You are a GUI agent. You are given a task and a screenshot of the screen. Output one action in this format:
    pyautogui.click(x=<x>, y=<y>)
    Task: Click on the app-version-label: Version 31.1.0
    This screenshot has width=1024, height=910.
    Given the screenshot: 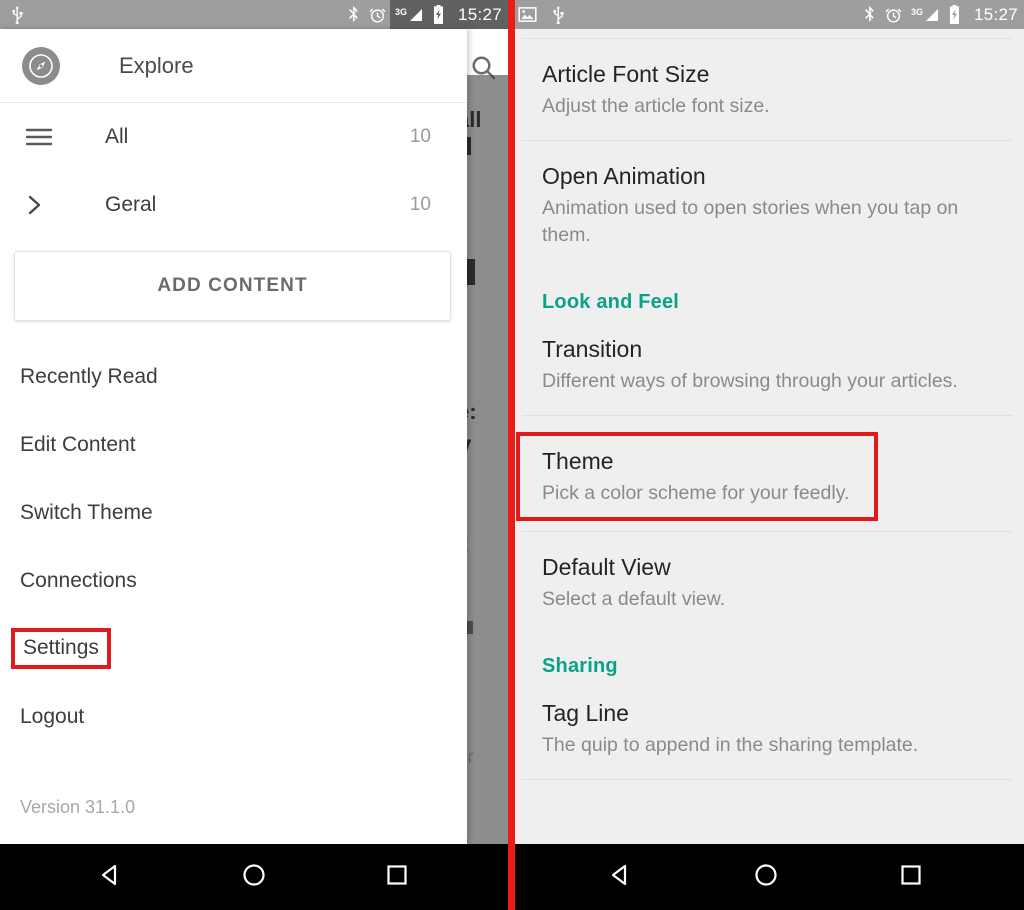 What is the action you would take?
    pyautogui.click(x=78, y=807)
    